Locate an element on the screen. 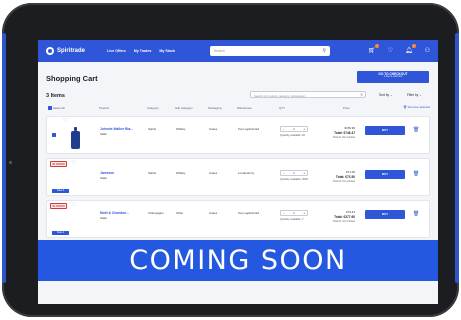 The height and width of the screenshot is (320, 461). cart-badge is located at coordinates (376, 46).